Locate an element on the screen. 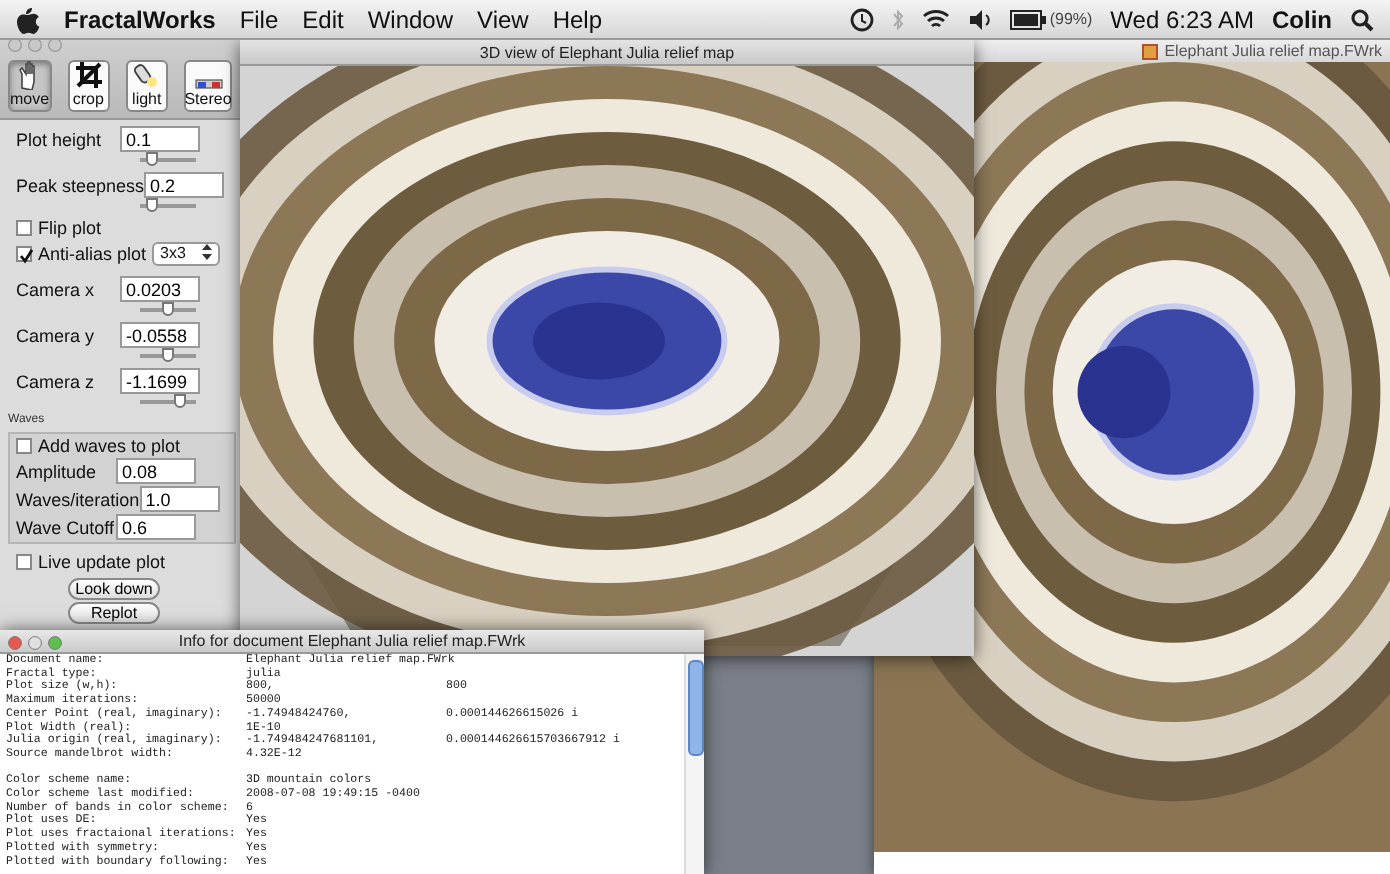 The height and width of the screenshot is (874, 1390). popup-menu: 3x3 is located at coordinates (186, 254).